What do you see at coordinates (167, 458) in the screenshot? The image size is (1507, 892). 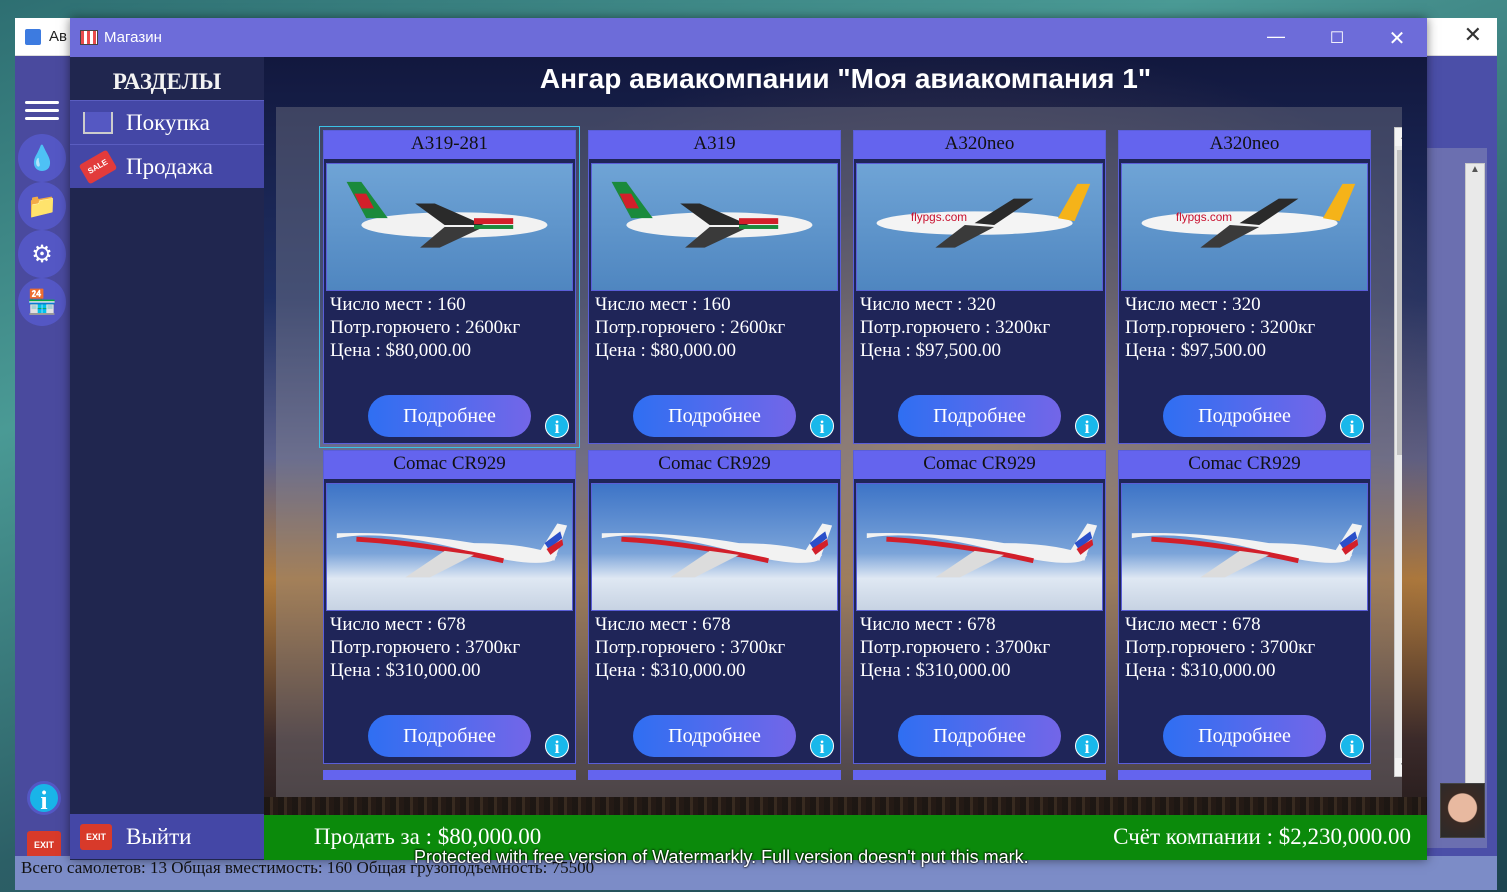 I see `sections-nav: РАЗДЕЛЫ Покупка SALE Продажа EXIT Выйти` at bounding box center [167, 458].